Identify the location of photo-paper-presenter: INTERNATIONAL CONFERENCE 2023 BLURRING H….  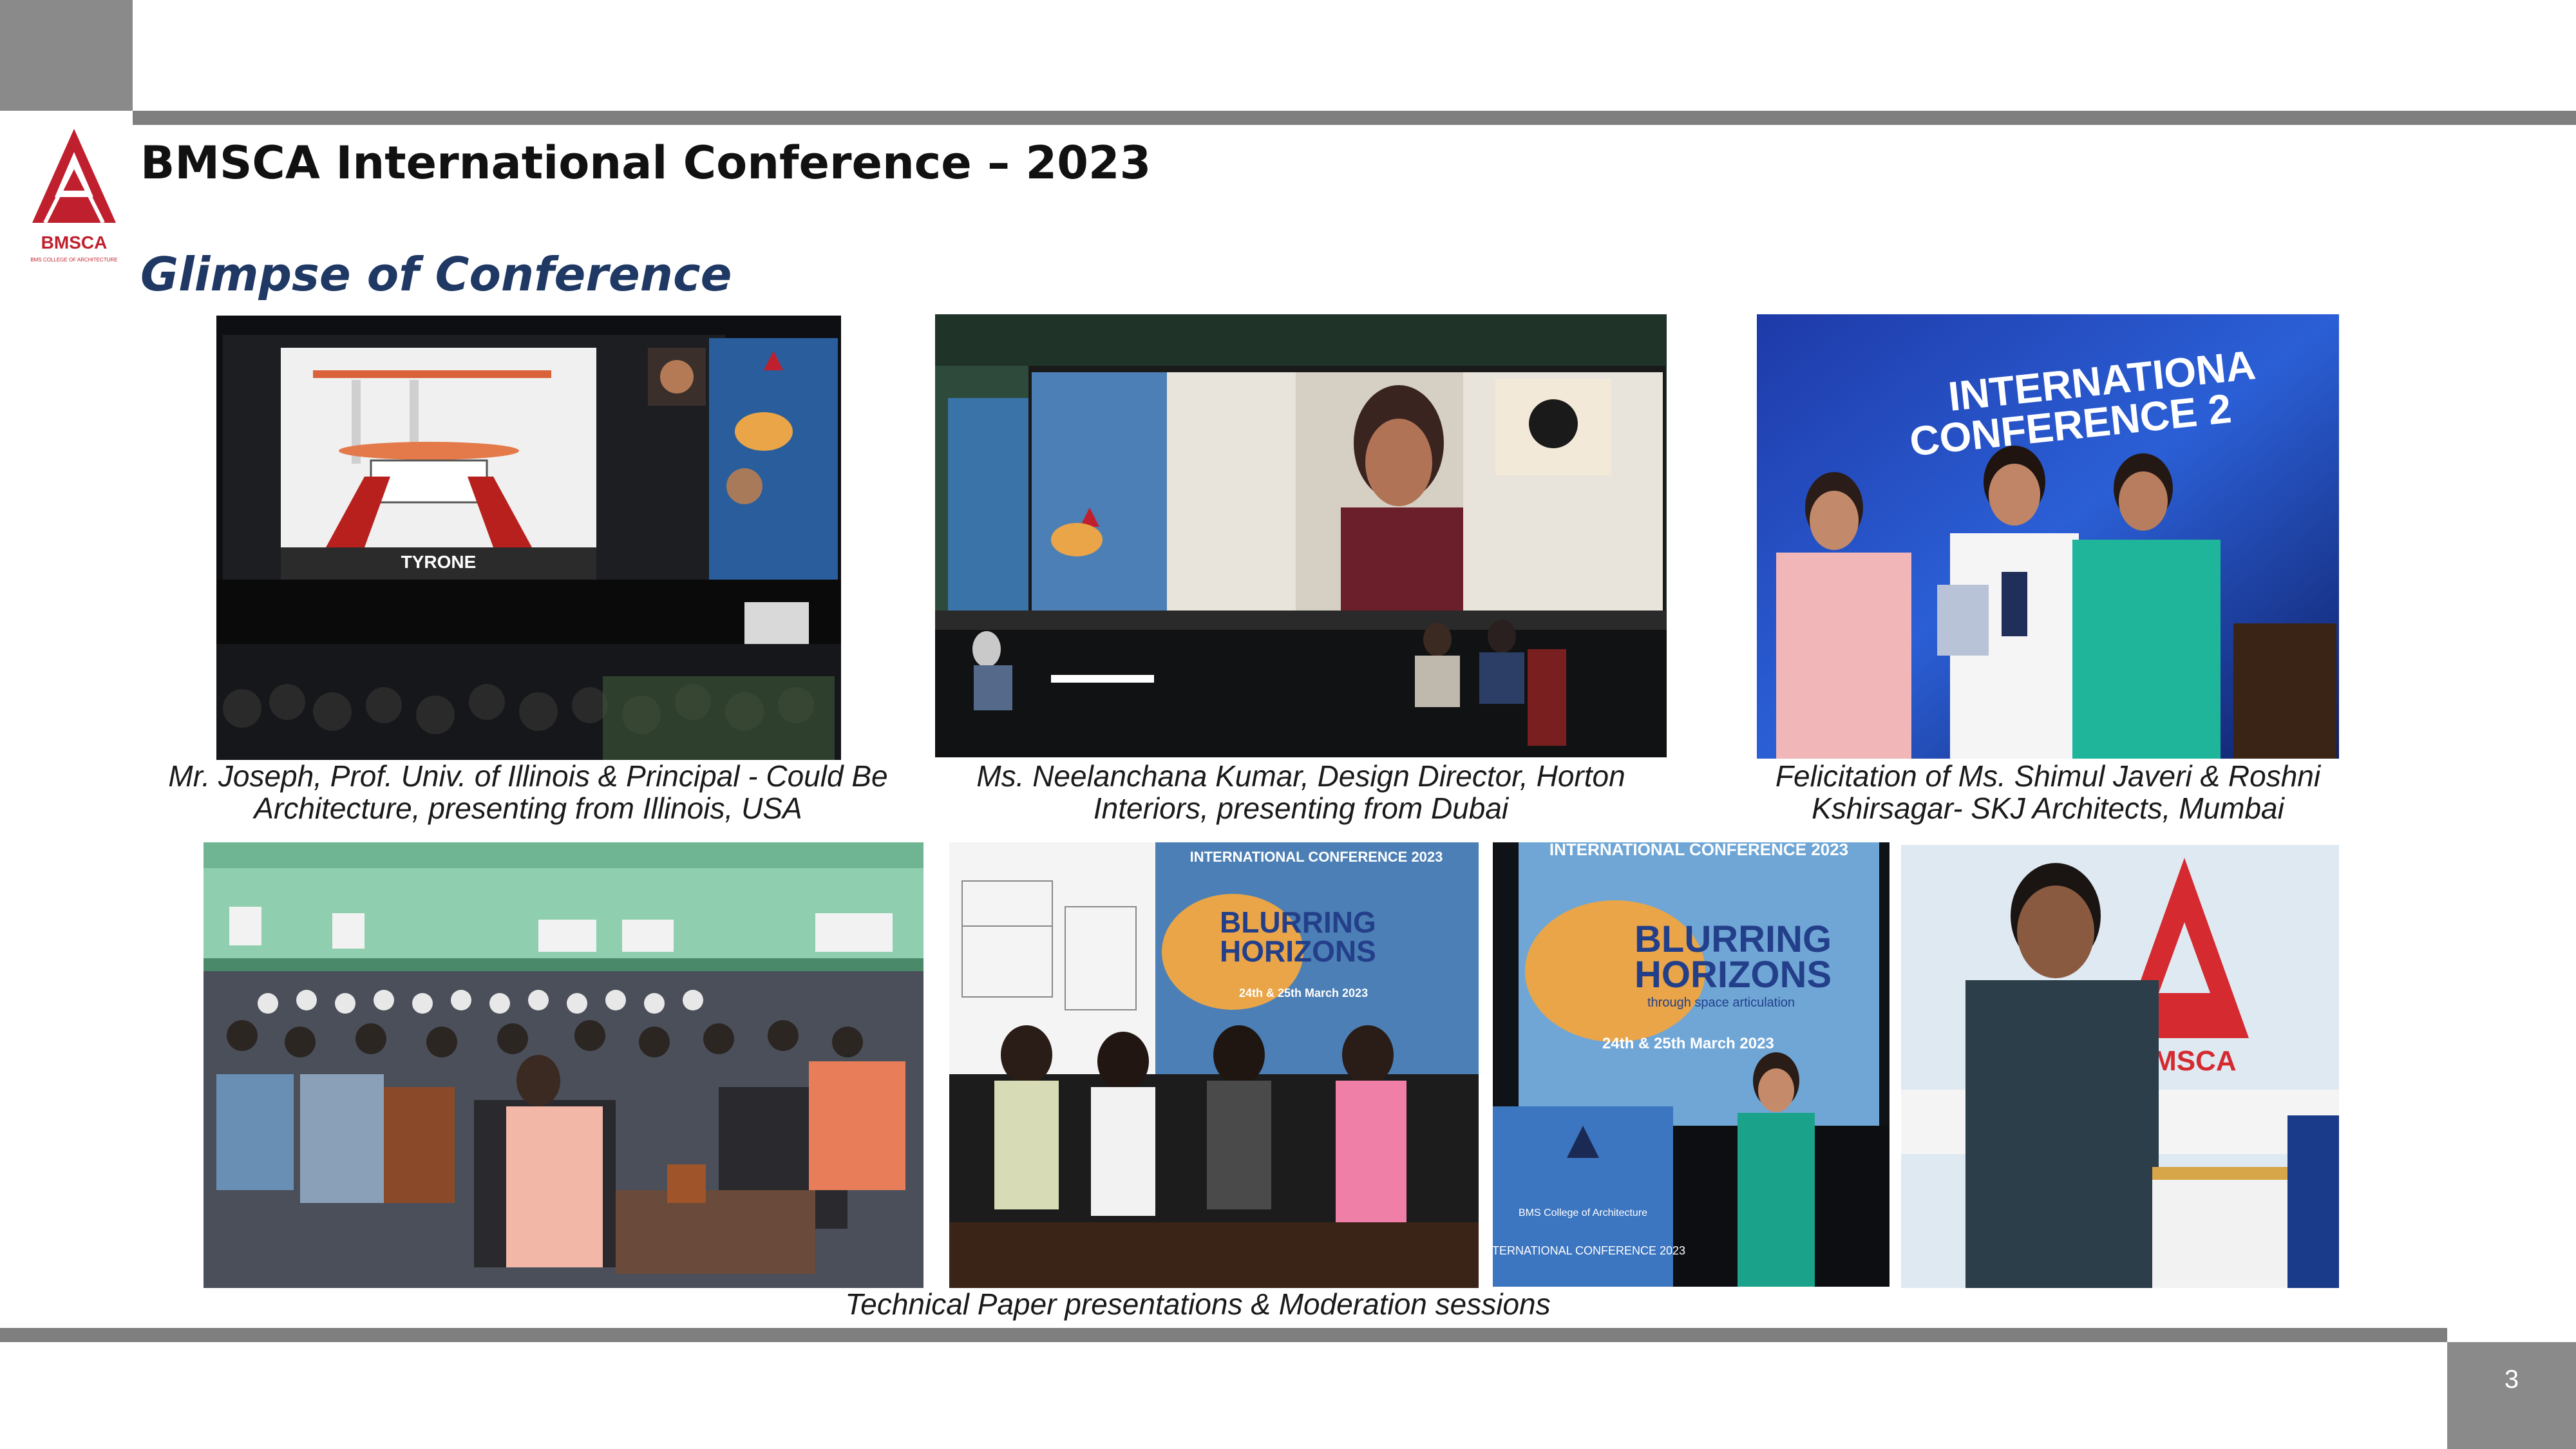
(1691, 1064).